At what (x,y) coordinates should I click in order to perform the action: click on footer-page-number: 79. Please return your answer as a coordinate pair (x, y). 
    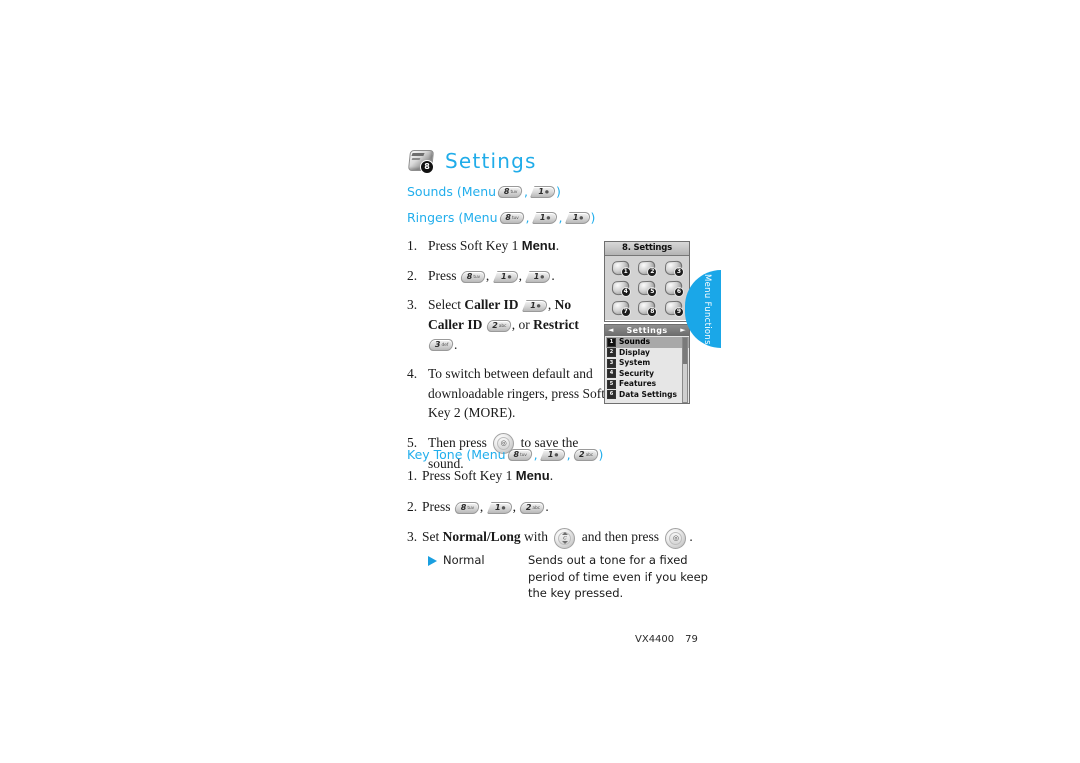
    Looking at the image, I should click on (691, 639).